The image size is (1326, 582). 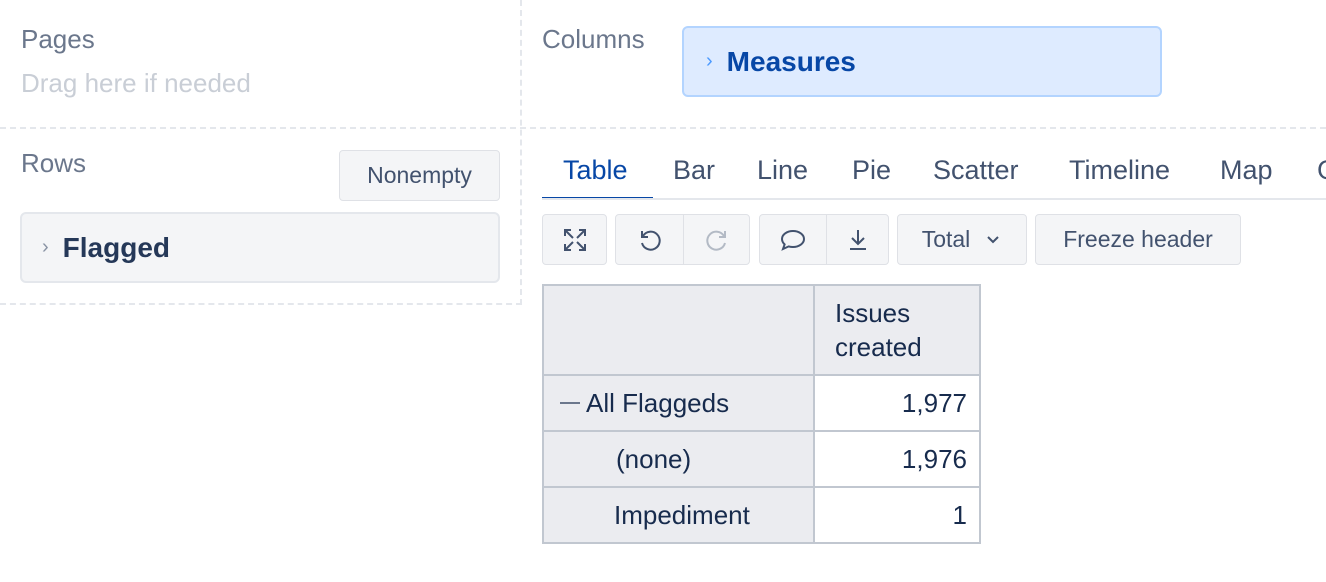 What do you see at coordinates (116, 247) in the screenshot?
I see `flagged-chip-label: Flagged` at bounding box center [116, 247].